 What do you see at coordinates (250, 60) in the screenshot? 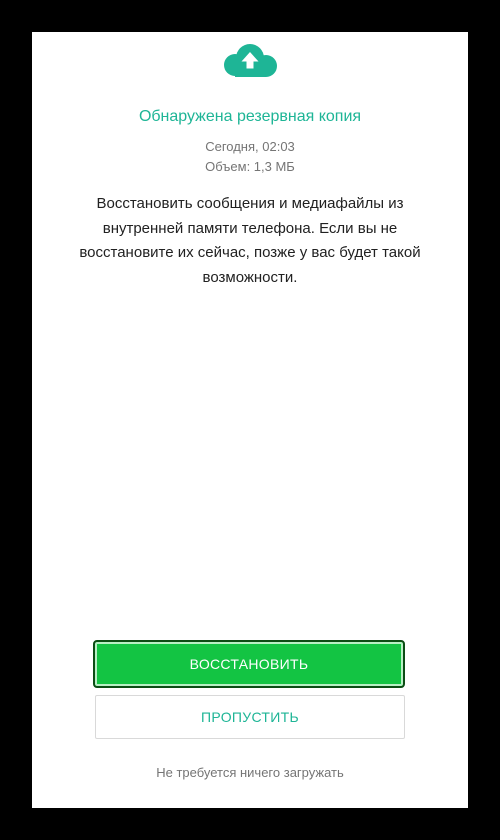
I see `cloud-upload-icon` at bounding box center [250, 60].